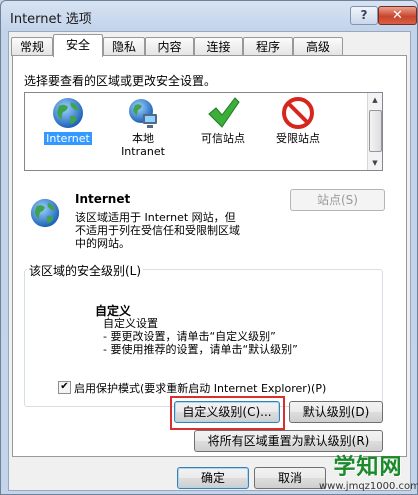 This screenshot has height=495, width=418. What do you see at coordinates (397, 15) in the screenshot?
I see `close-button: ✕` at bounding box center [397, 15].